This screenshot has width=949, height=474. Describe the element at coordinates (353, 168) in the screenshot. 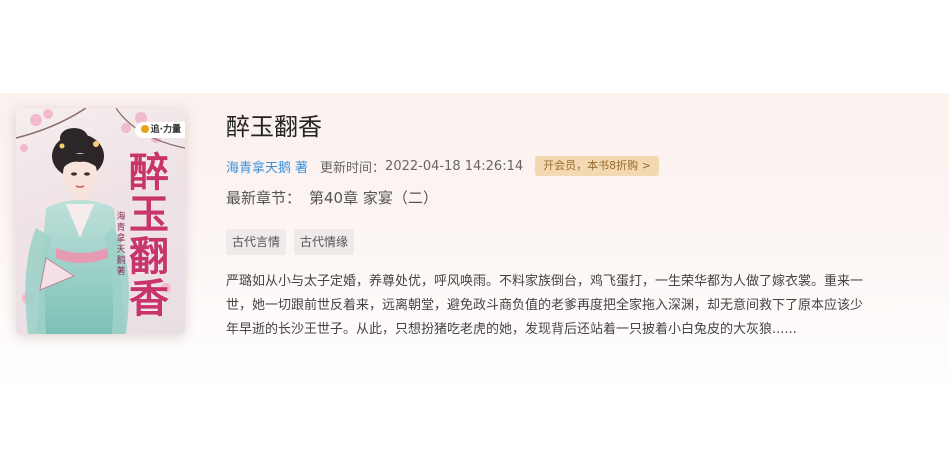

I see `update-time-label: 更新时间：` at that location.